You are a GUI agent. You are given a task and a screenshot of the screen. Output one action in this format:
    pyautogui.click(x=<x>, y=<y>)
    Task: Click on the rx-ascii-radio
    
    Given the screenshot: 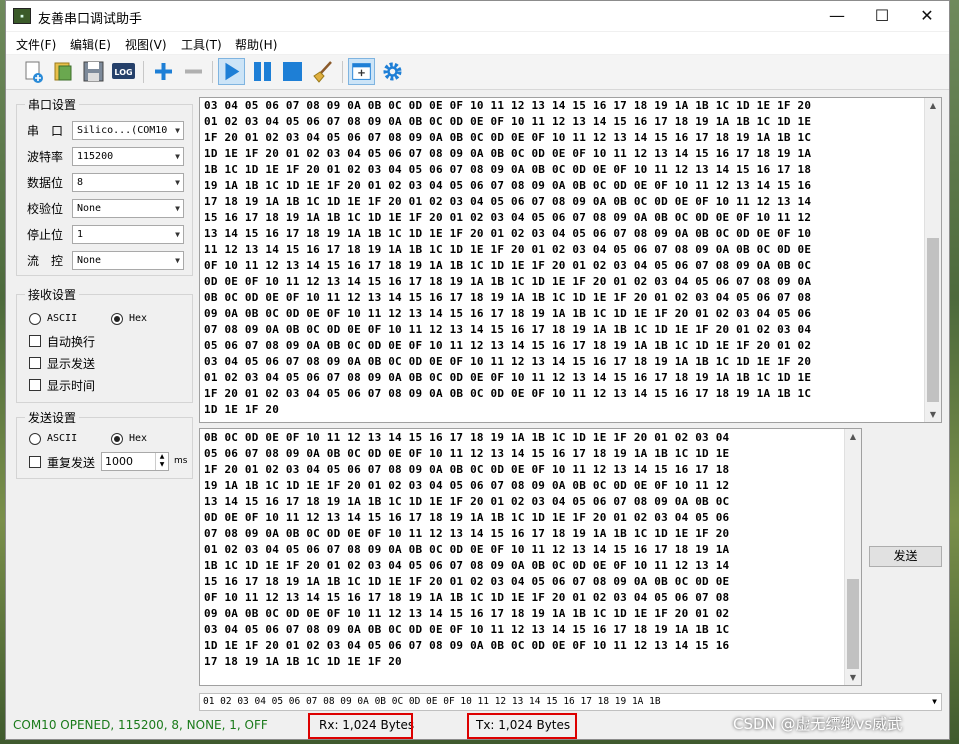 What is the action you would take?
    pyautogui.click(x=35, y=319)
    